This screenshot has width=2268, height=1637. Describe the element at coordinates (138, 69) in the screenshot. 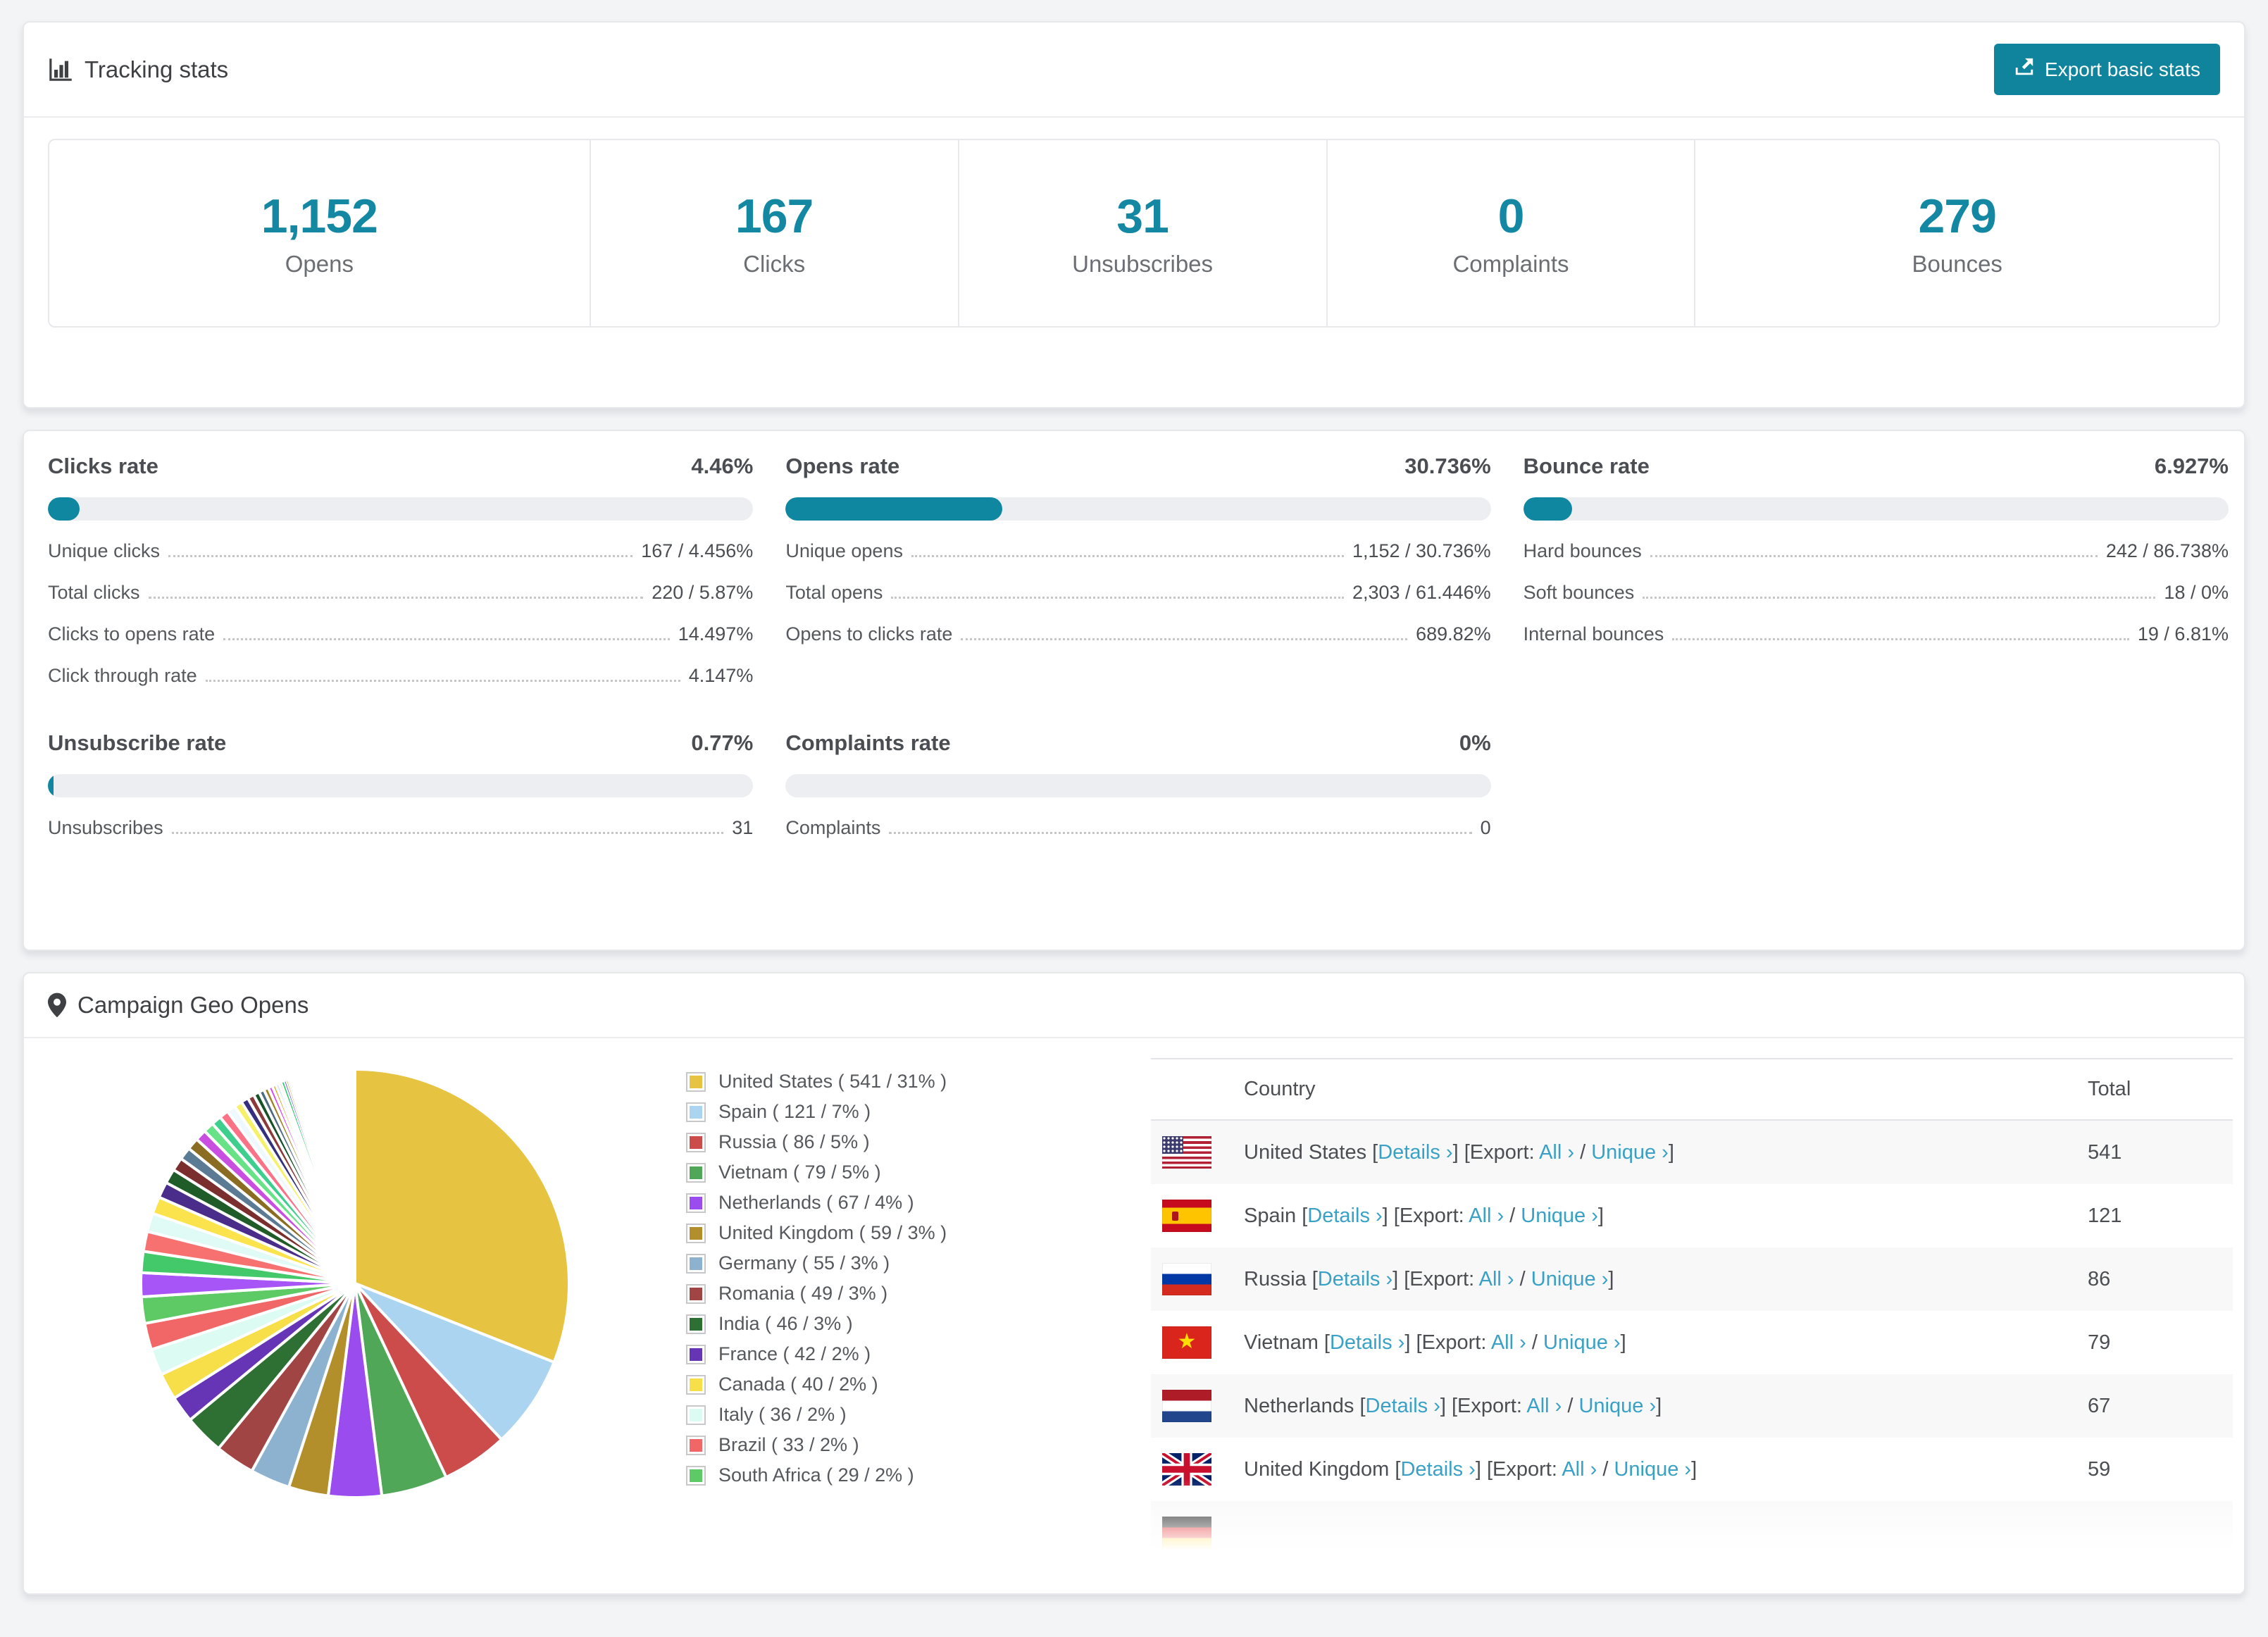

I see `tracking-stats-title: Tracking stats` at that location.